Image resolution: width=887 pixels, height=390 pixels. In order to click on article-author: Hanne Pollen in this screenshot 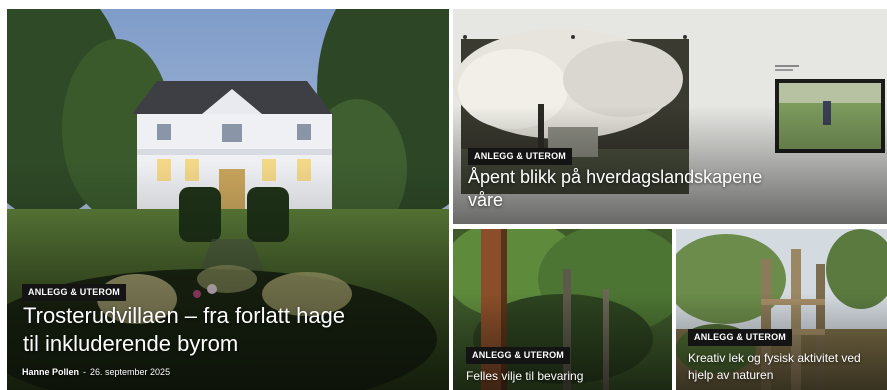, I will do `click(50, 372)`.